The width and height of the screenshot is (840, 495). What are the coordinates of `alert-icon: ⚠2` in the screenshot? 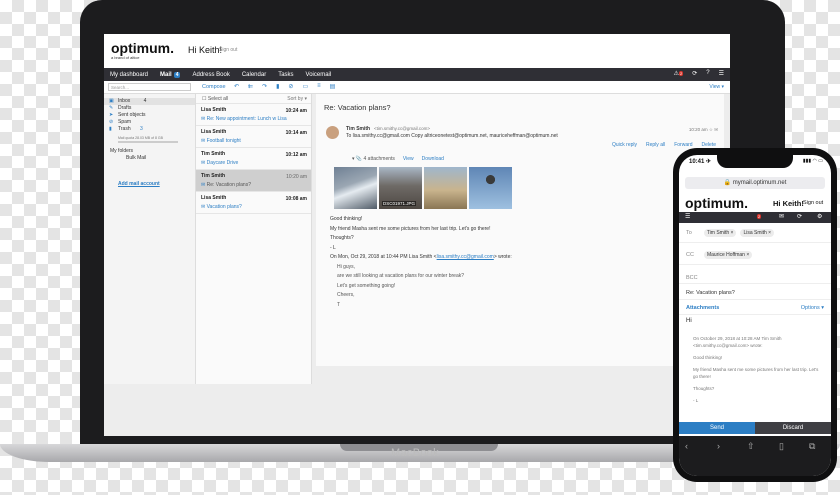 It's located at (679, 73).